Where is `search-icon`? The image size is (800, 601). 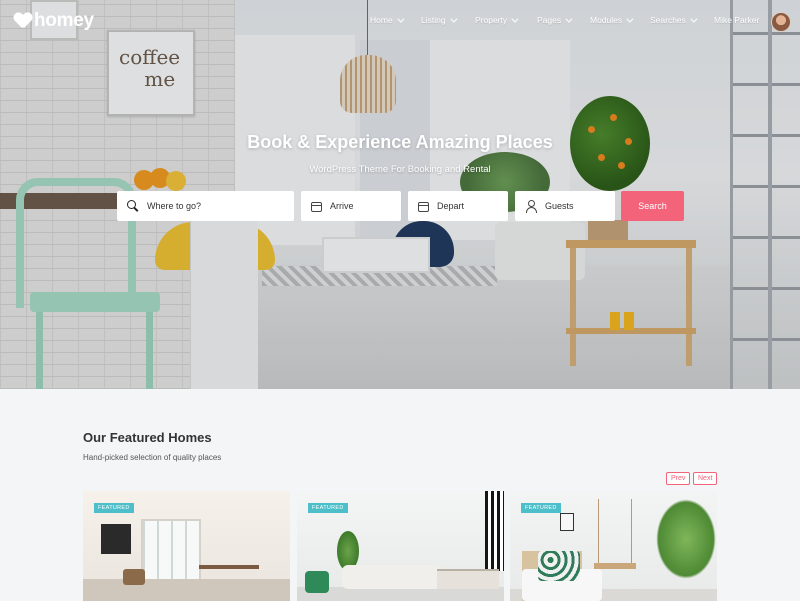 search-icon is located at coordinates (133, 206).